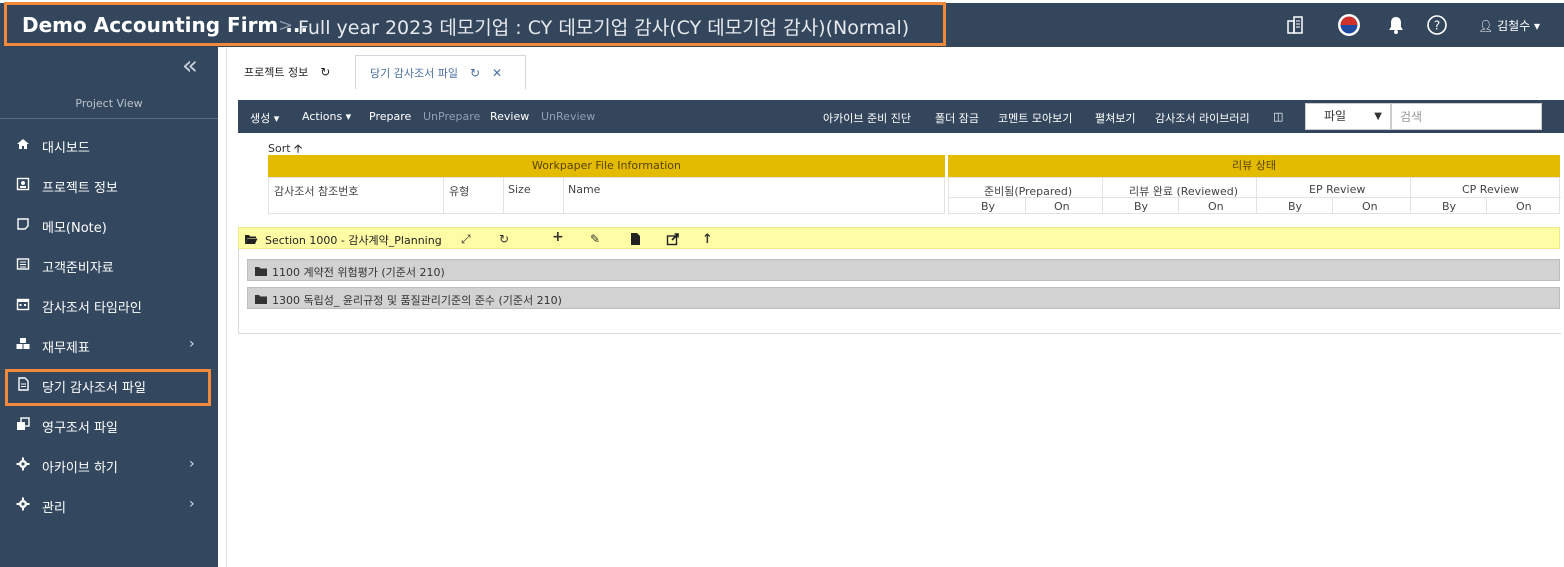 This screenshot has height=567, width=1564. What do you see at coordinates (1490, 189) in the screenshot?
I see `column-cp-review: CP Review` at bounding box center [1490, 189].